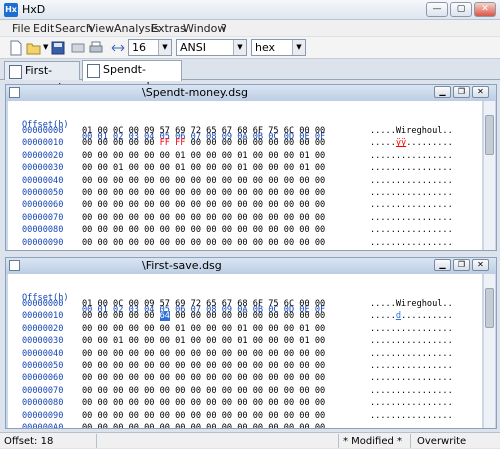 The image size is (500, 449). I want to click on minimize-button: —, so click(437, 9).